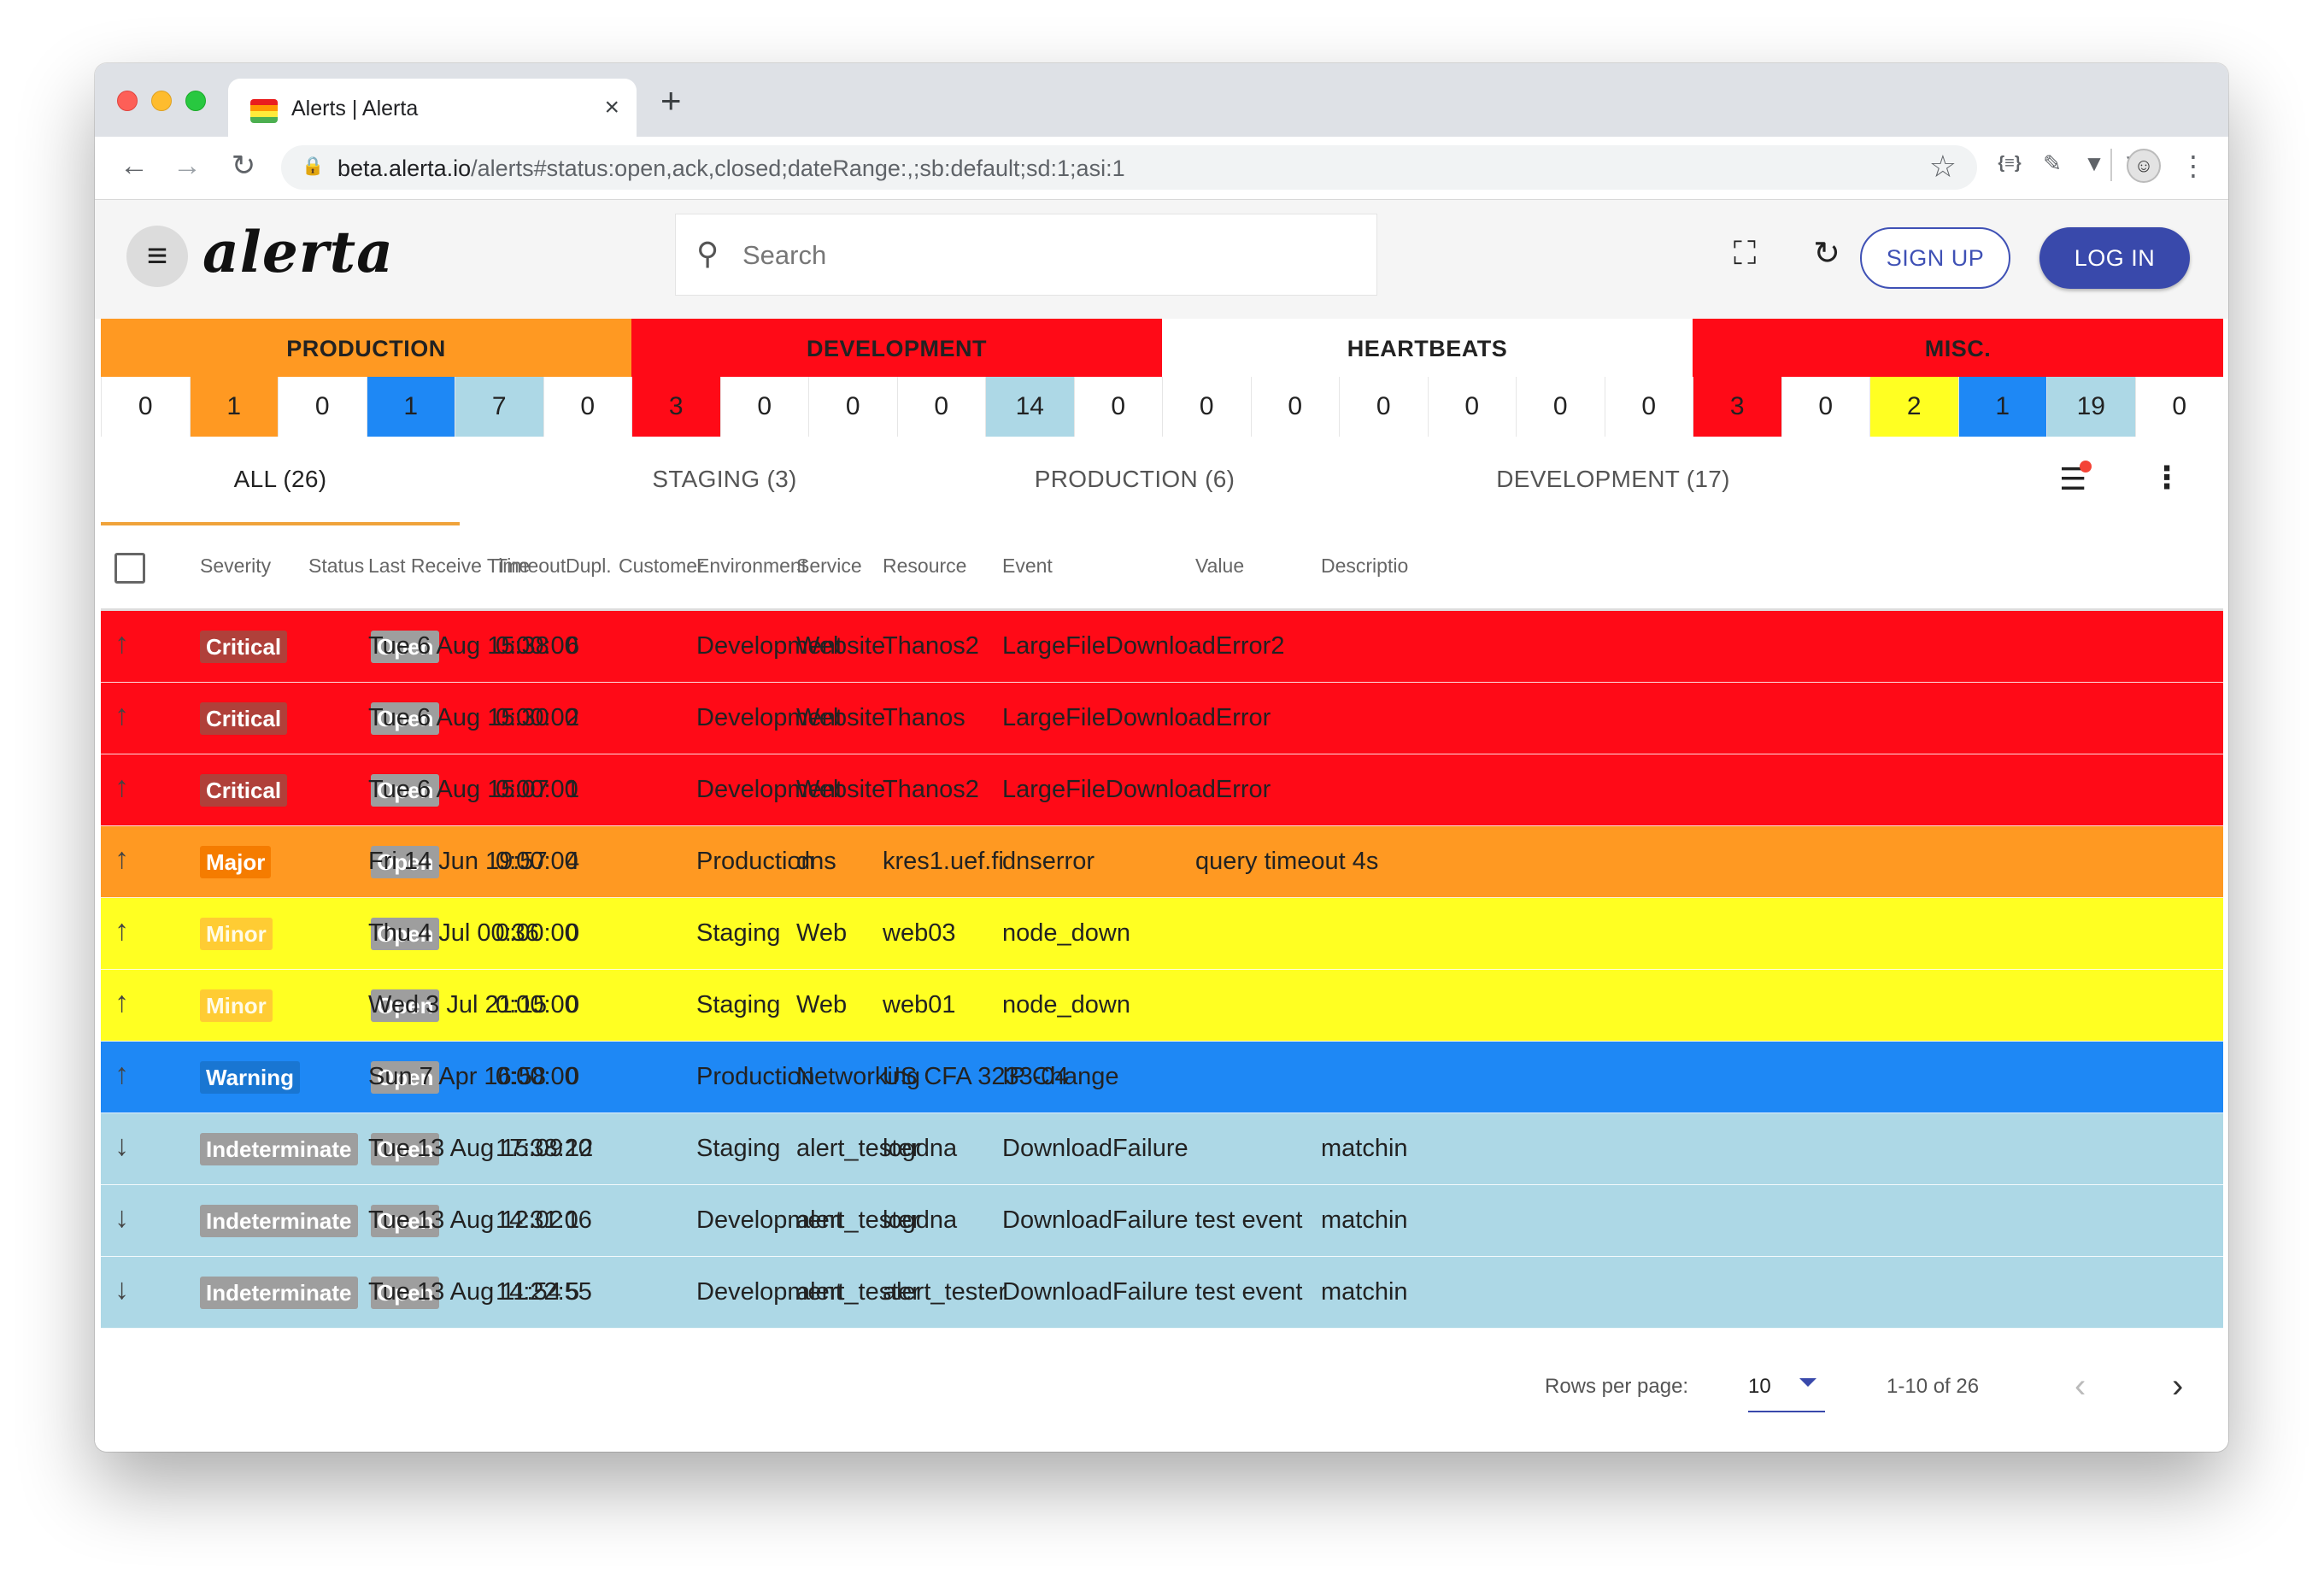 This screenshot has height=1579, width=2324. Describe the element at coordinates (589, 566) in the screenshot. I see `column-header-duplicates: Dupl.` at that location.